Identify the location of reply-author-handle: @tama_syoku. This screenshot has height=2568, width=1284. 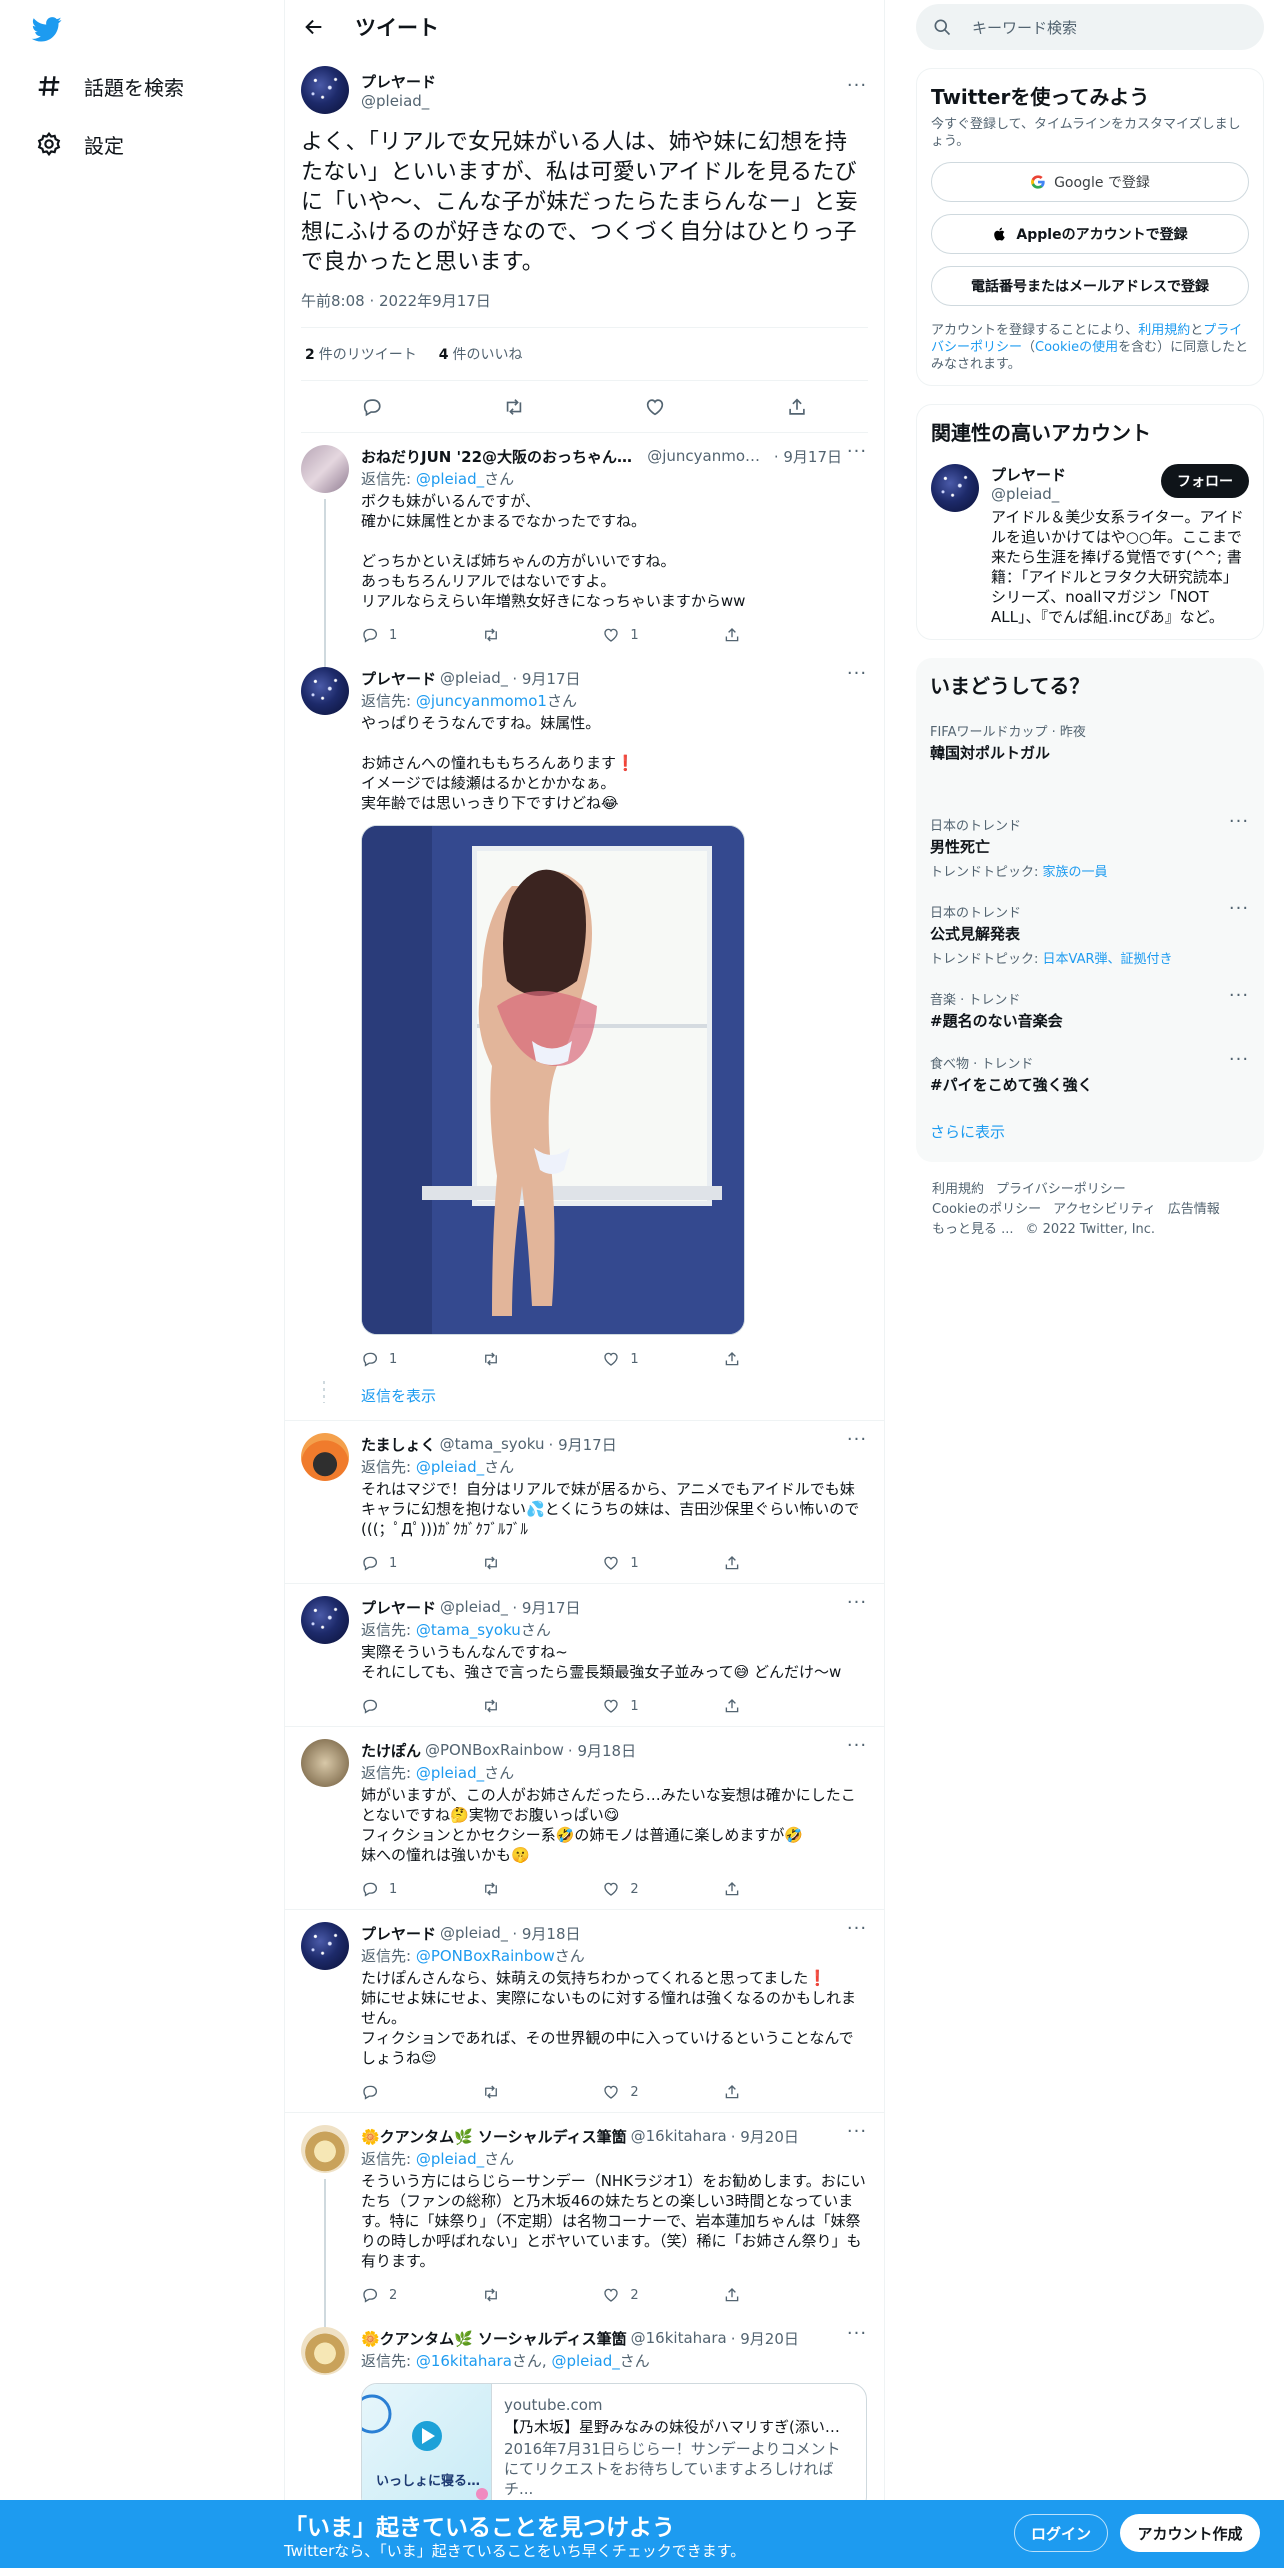
(492, 1444).